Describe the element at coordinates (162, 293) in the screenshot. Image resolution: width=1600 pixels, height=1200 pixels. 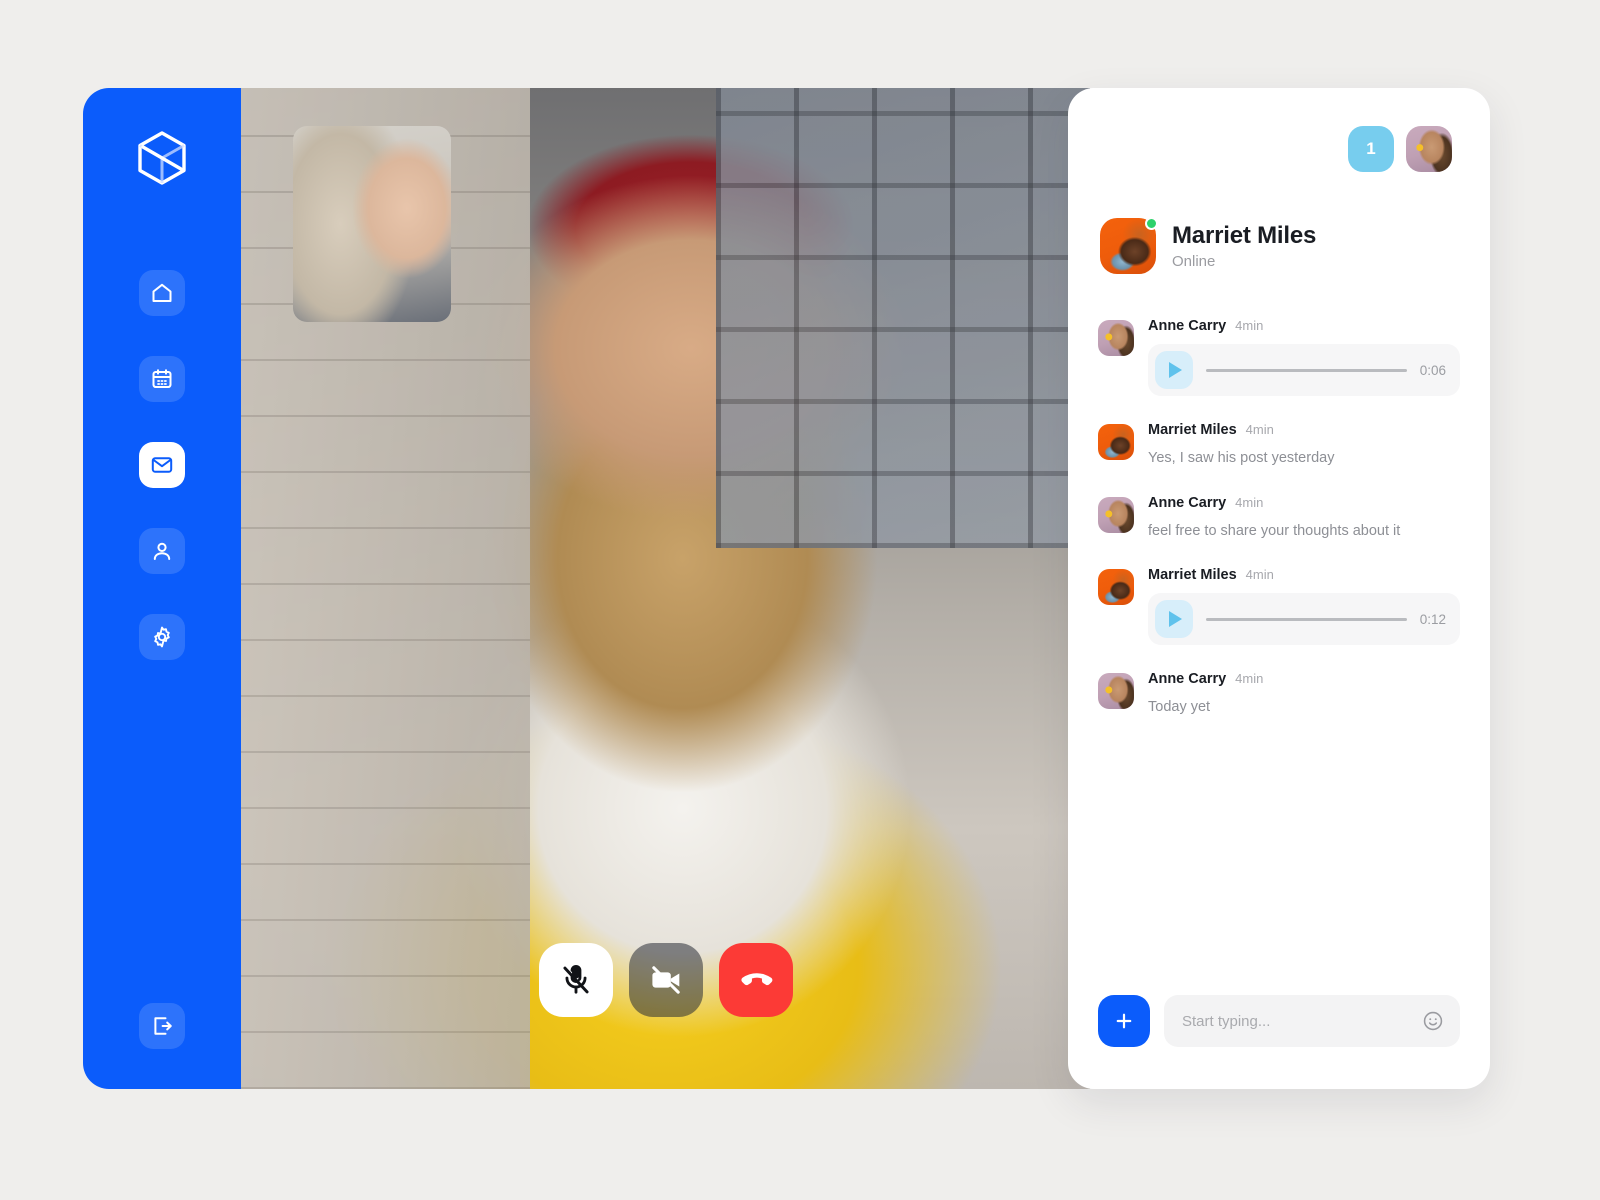
I see `sidebar-item-home` at that location.